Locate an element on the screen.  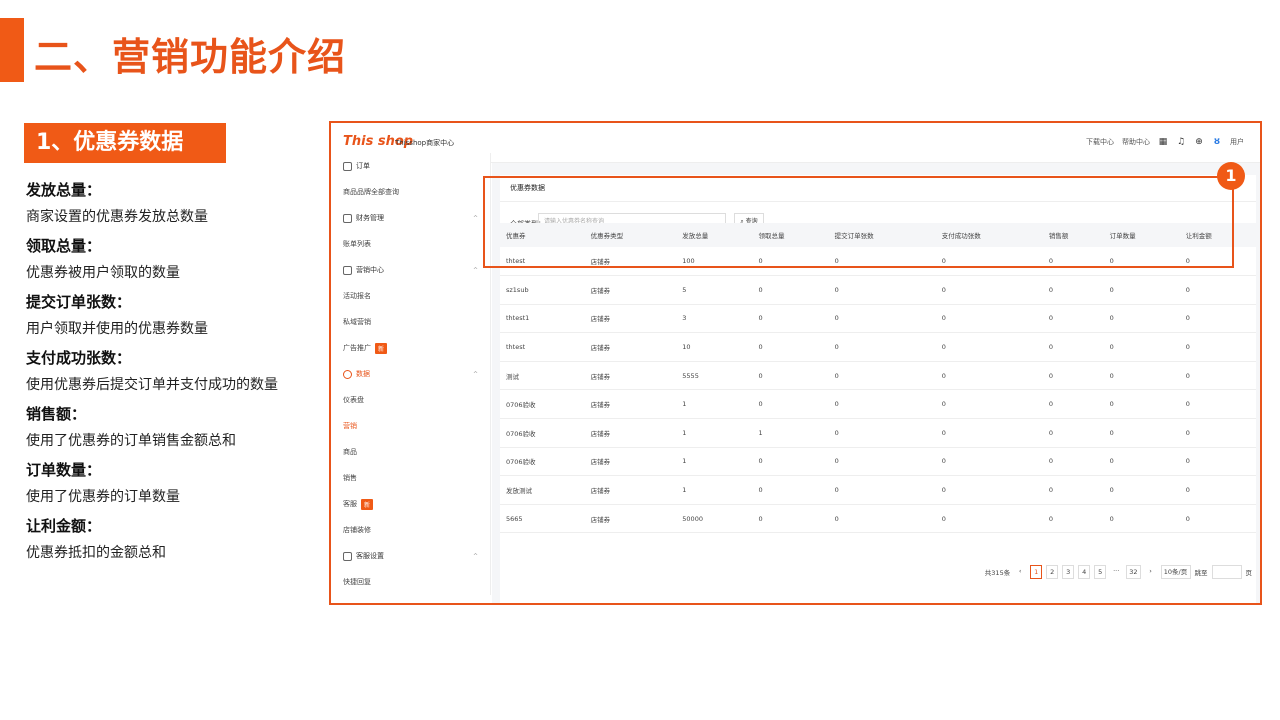
sidebar-item: 财务管理 ^ is located at coordinates (410, 218).